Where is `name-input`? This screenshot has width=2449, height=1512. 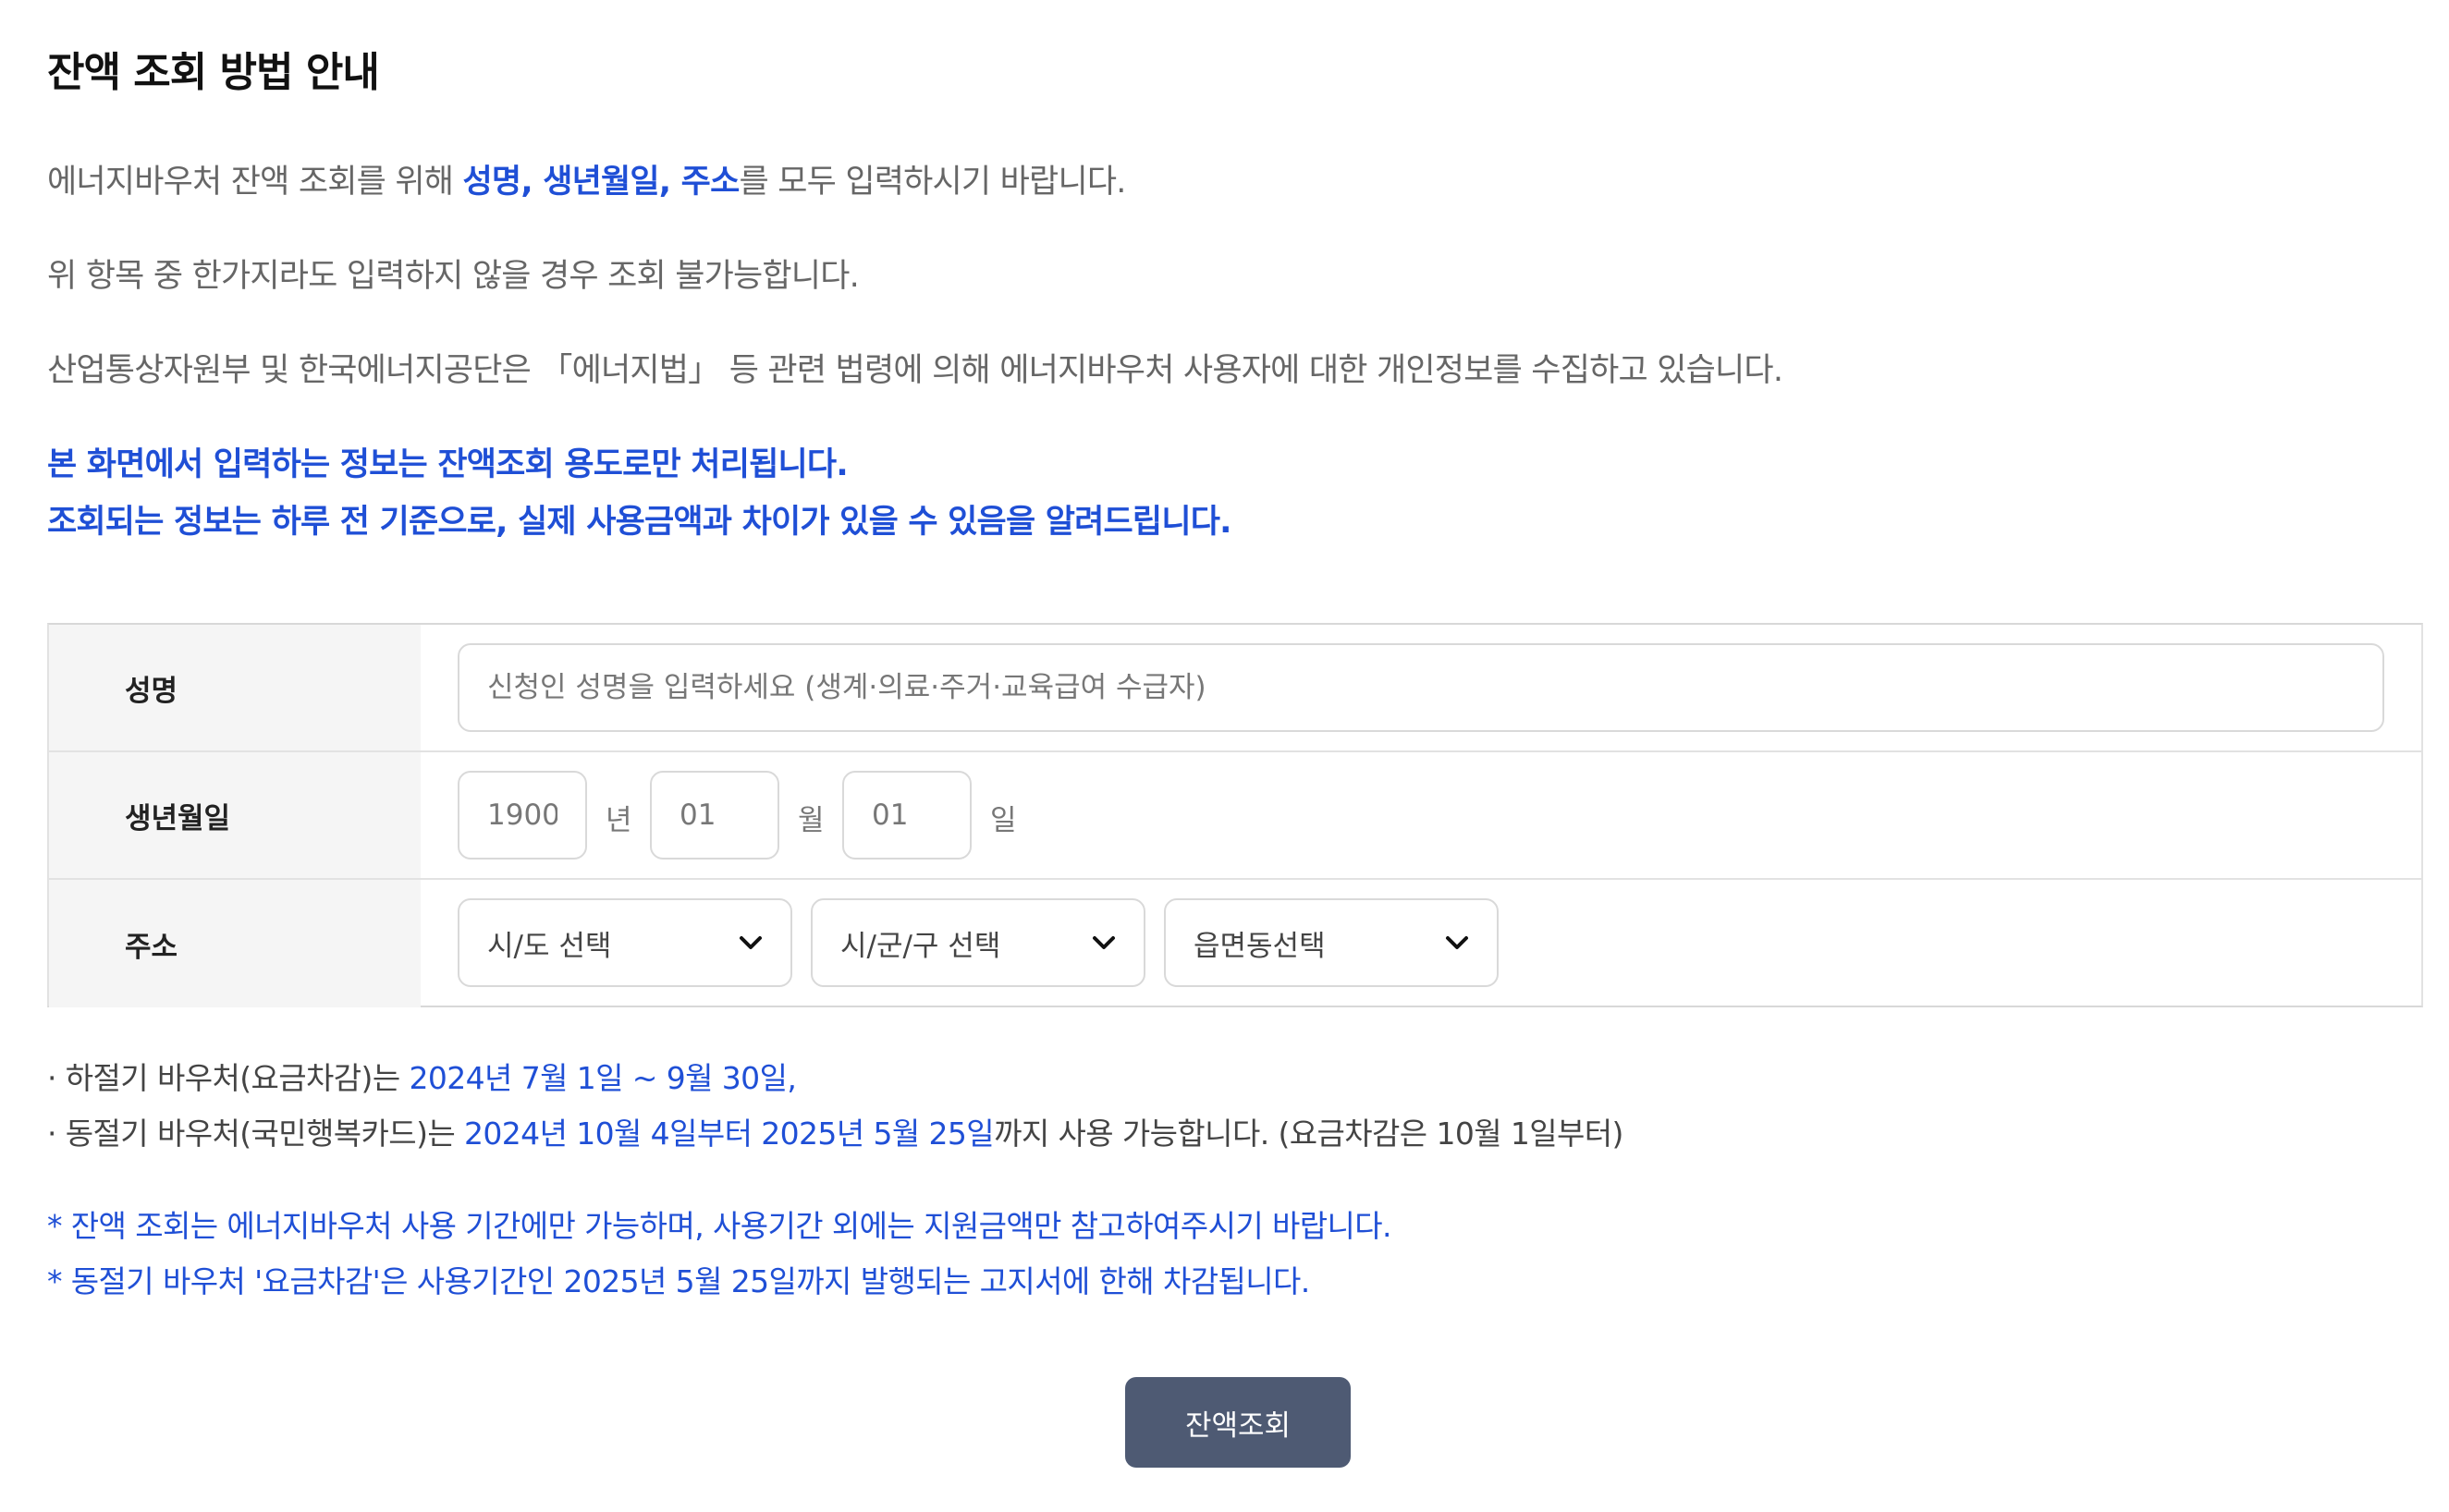 name-input is located at coordinates (1421, 687).